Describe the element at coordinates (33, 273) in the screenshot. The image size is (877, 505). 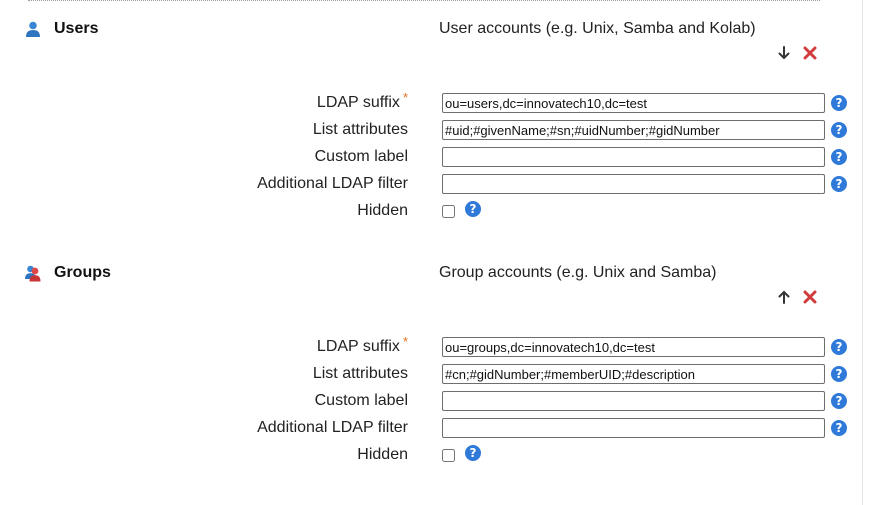
I see `group-icon` at that location.